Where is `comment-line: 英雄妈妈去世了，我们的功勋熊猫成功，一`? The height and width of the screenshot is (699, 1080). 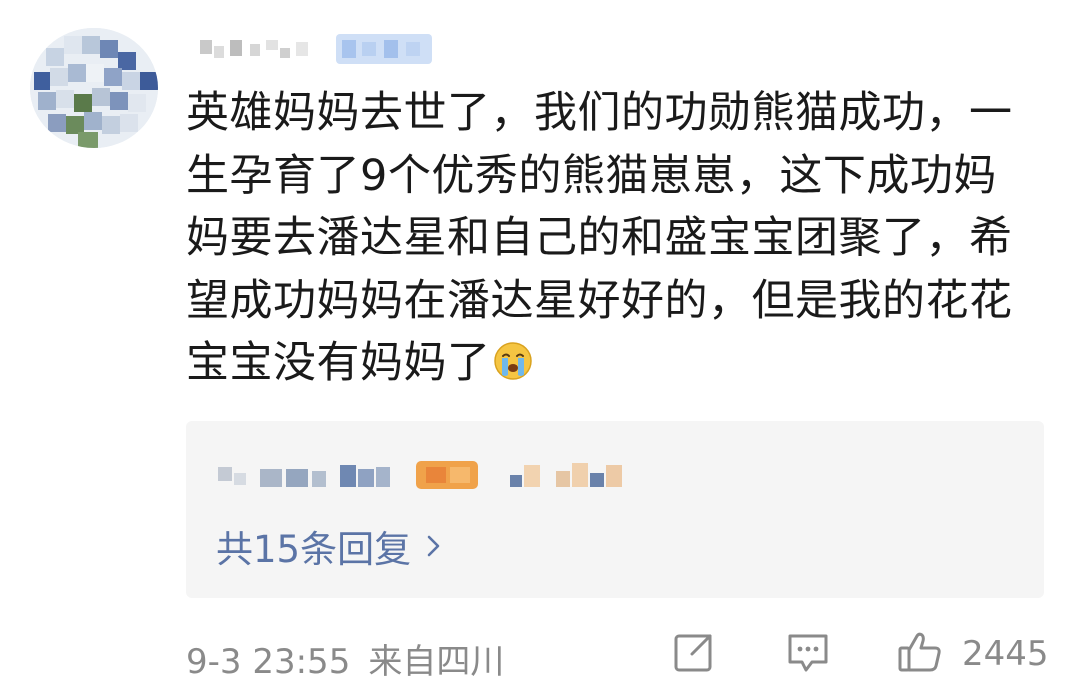
comment-line: 英雄妈妈去世了，我们的功勋熊猫成功，一 is located at coordinates (599, 113).